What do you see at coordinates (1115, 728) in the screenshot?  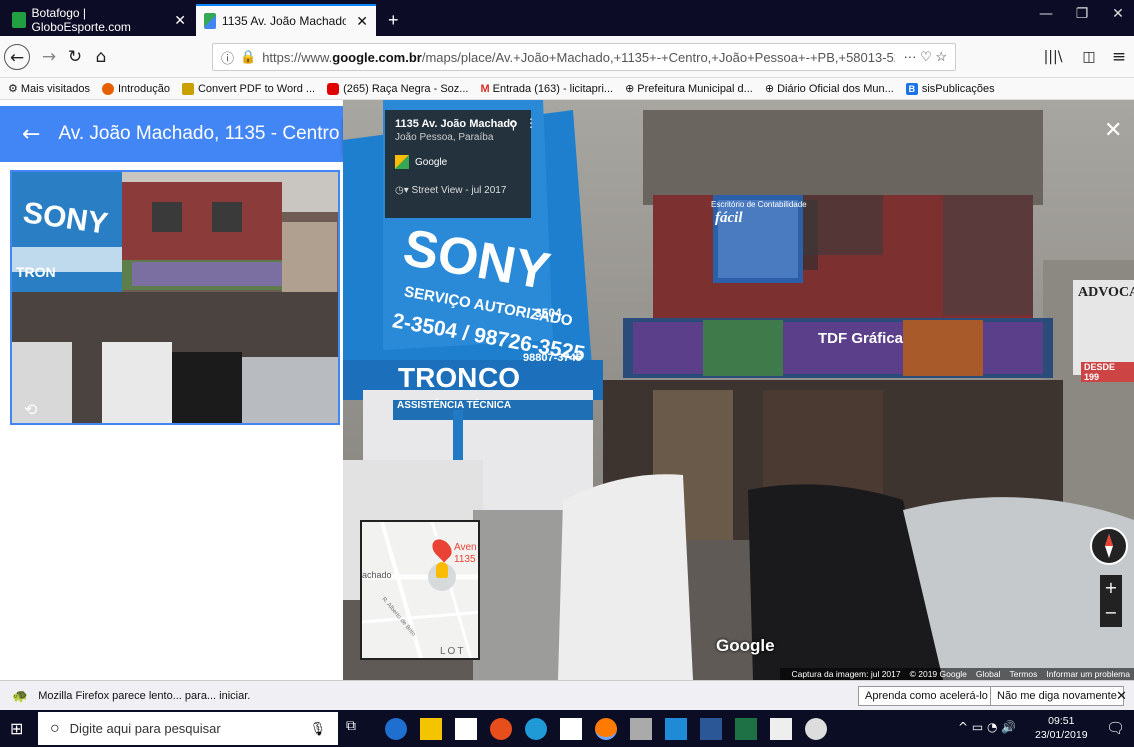 I see `notifications-icon: 🗨` at bounding box center [1115, 728].